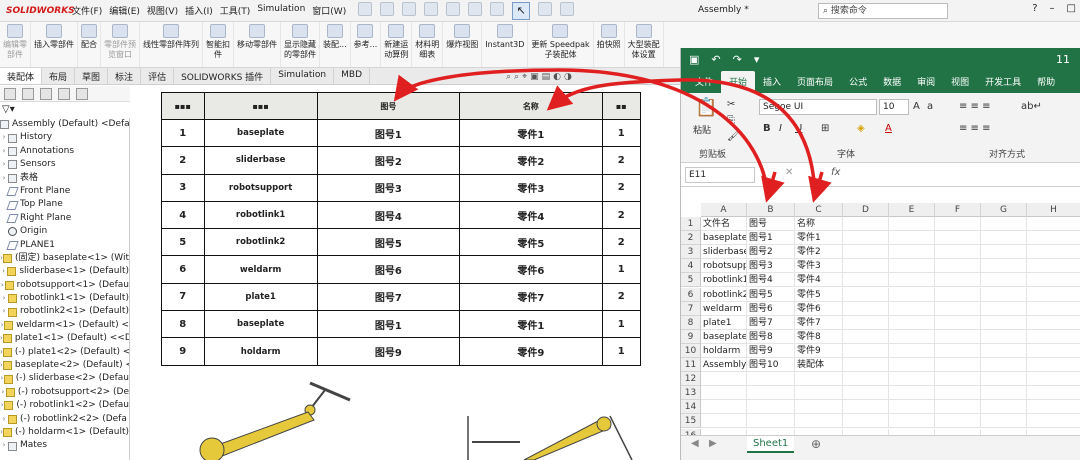 The width and height of the screenshot is (1080, 460). What do you see at coordinates (926, 82) in the screenshot?
I see `excel-tab: 审阅` at bounding box center [926, 82].